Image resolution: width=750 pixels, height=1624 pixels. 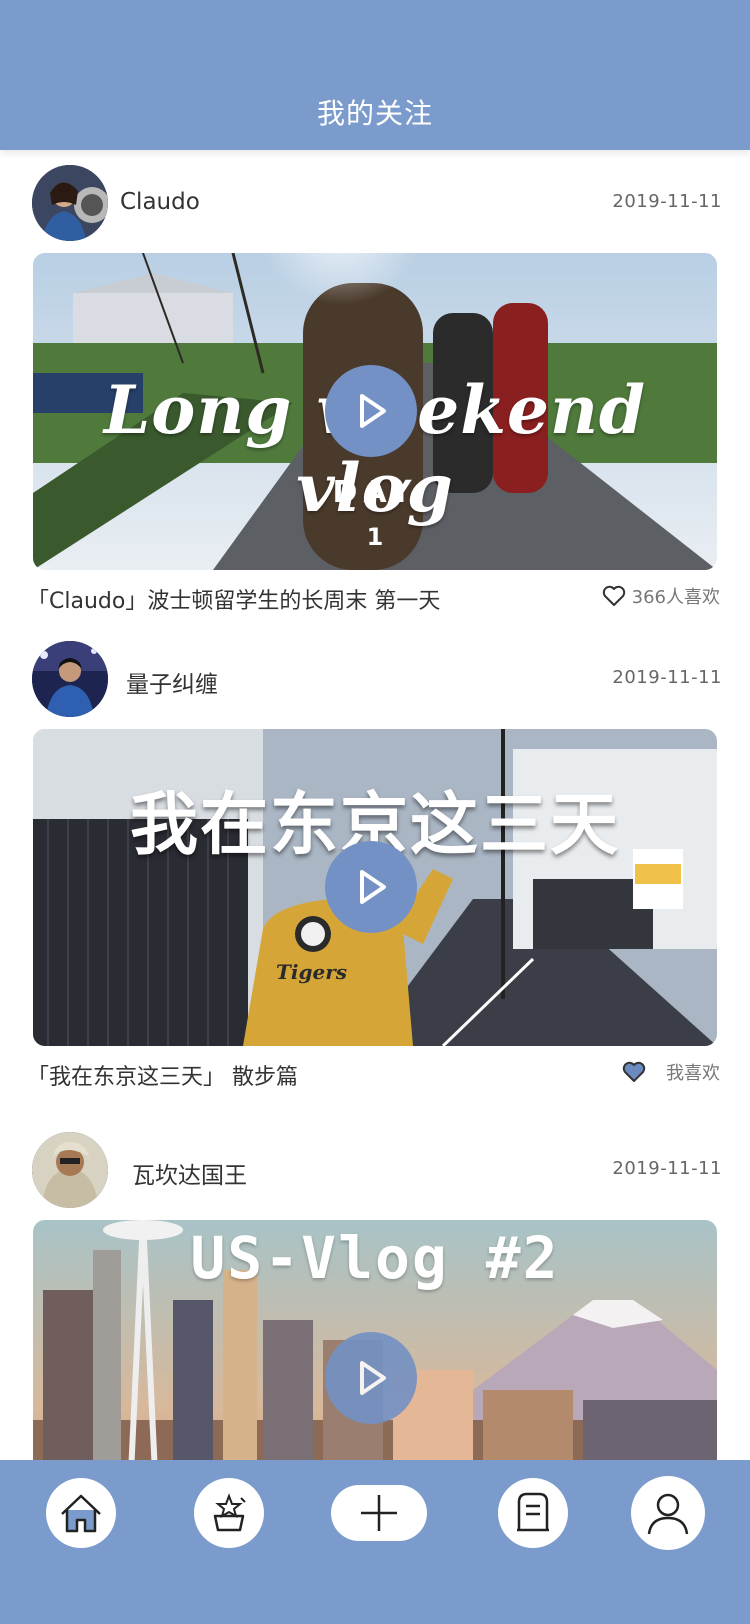 I want to click on thumbnail-subtitle: DAY, so click(x=375, y=492).